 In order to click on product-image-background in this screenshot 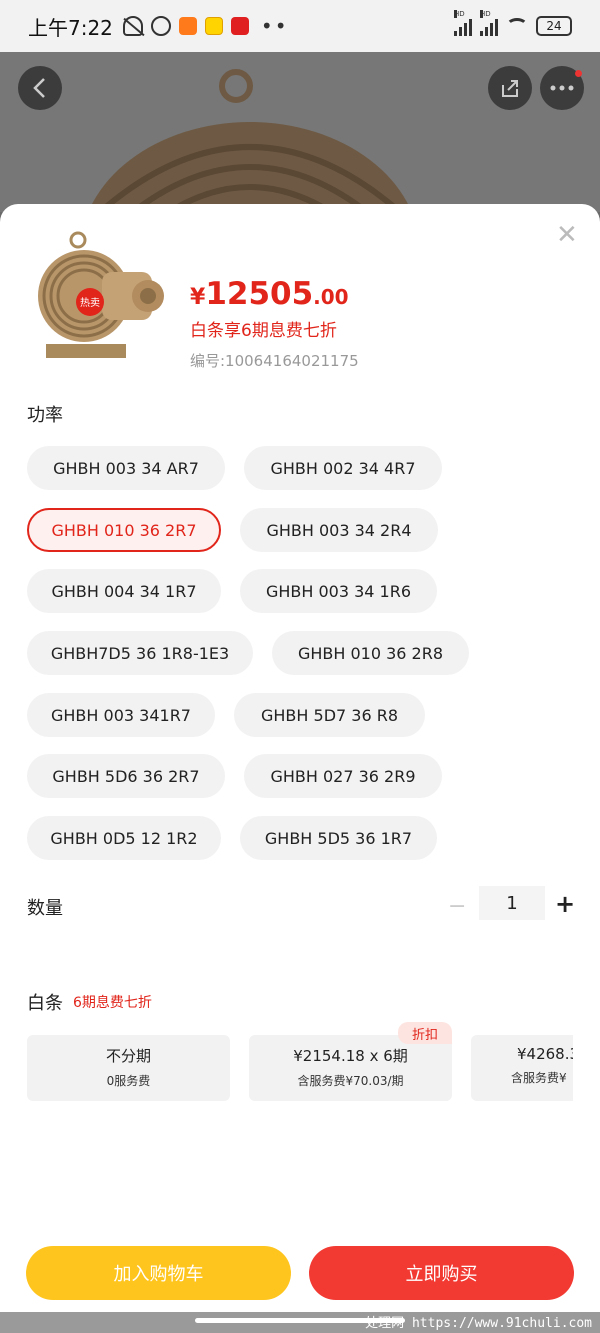, I will do `click(250, 140)`.